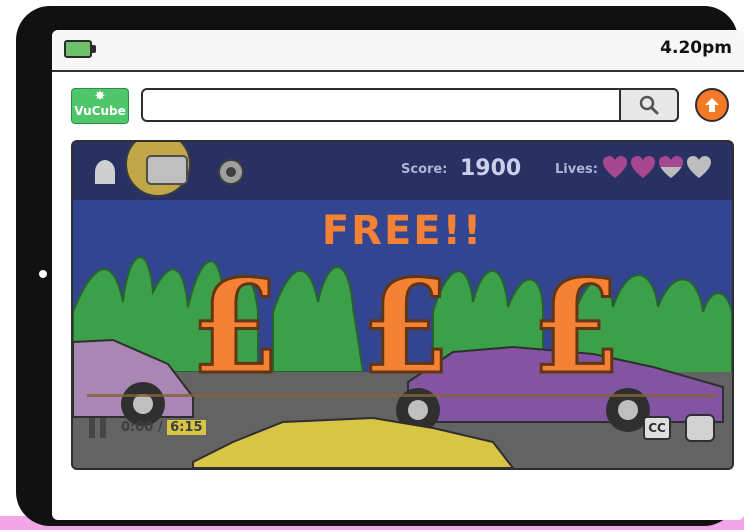 The image size is (744, 530). I want to click on logo-text: VuCube, so click(100, 111).